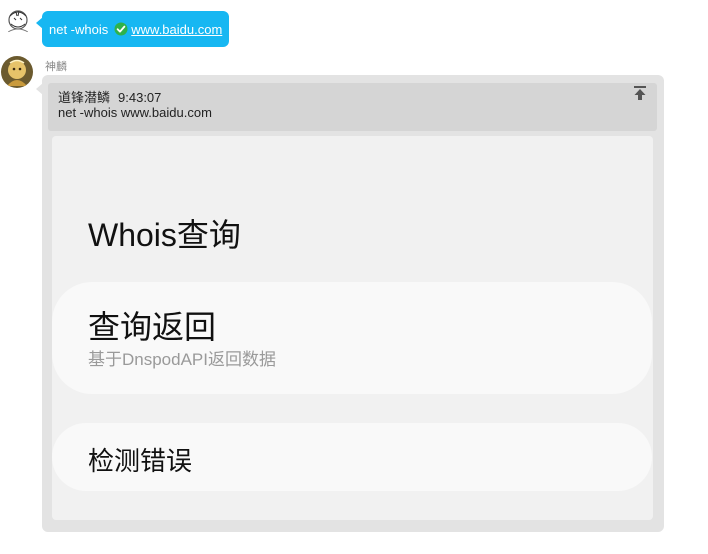 The width and height of the screenshot is (708, 554). I want to click on quote-text: net -whois www.baidu.com, so click(135, 112).